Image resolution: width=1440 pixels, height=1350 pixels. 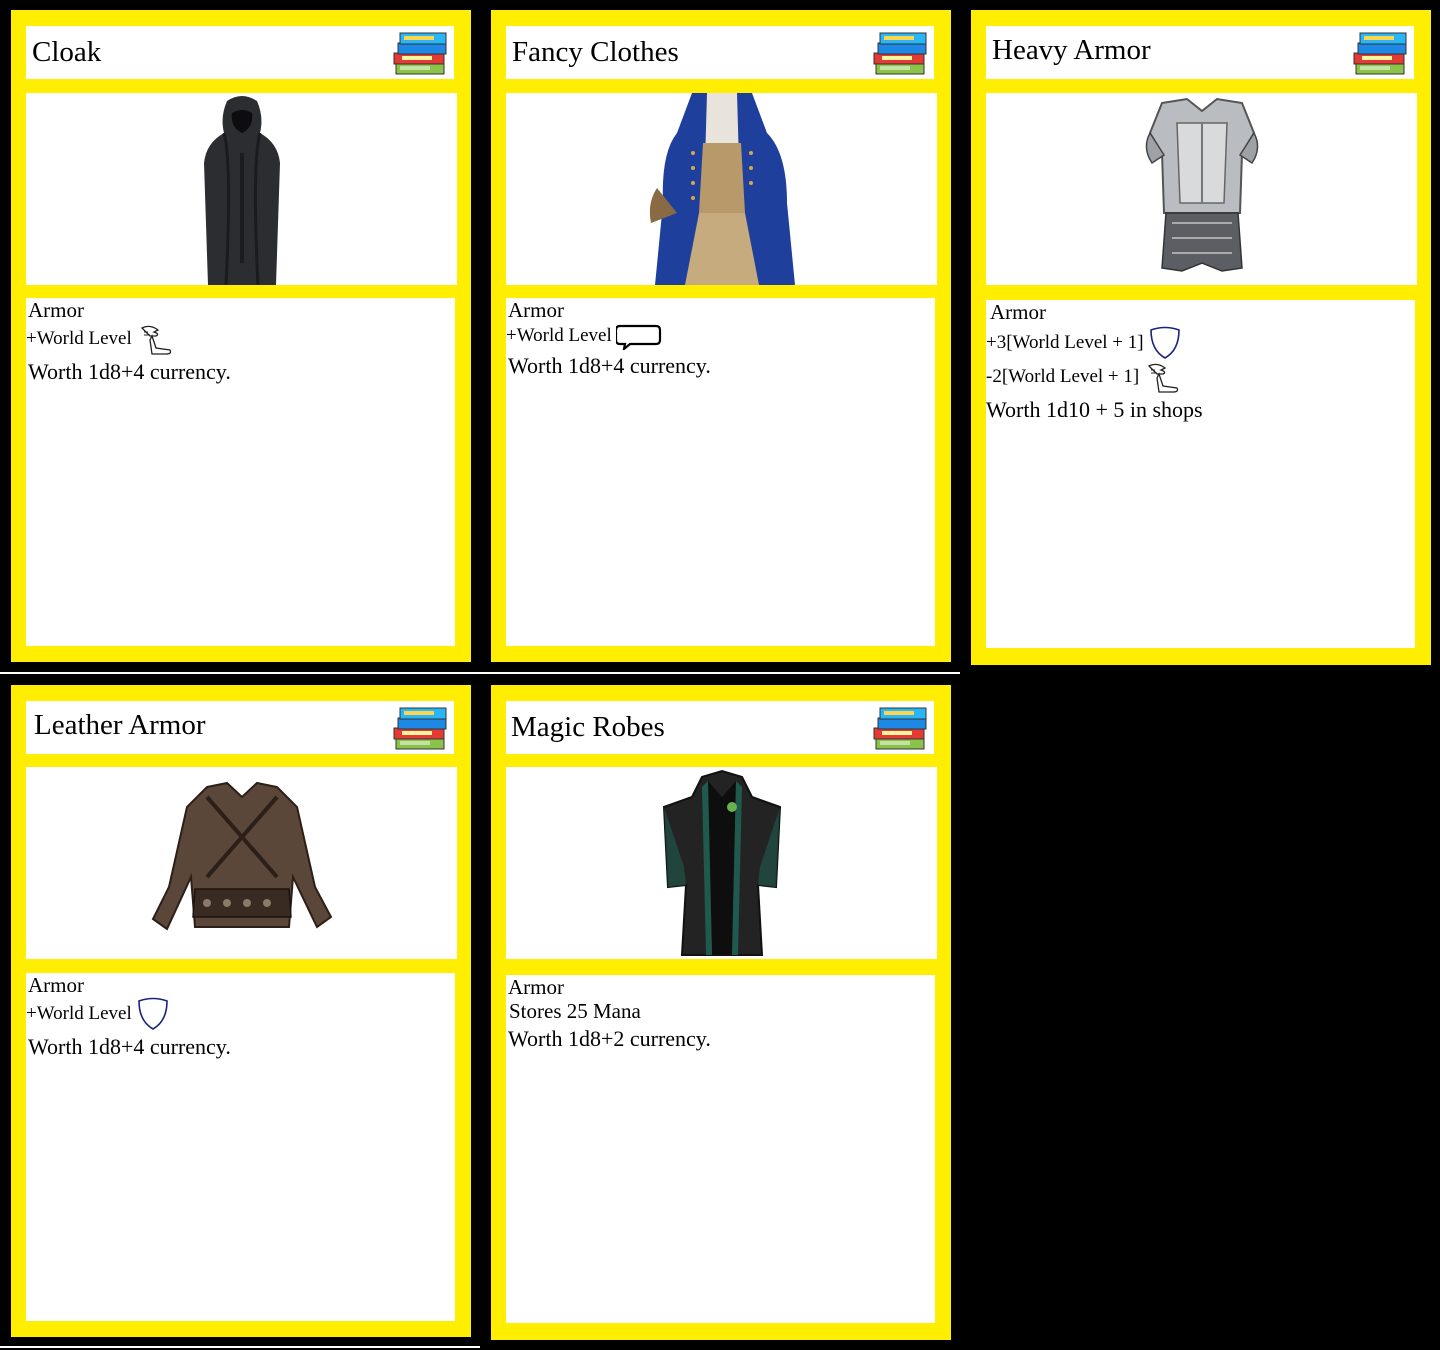 I want to click on card-title: Fancy Clothes, so click(x=595, y=52).